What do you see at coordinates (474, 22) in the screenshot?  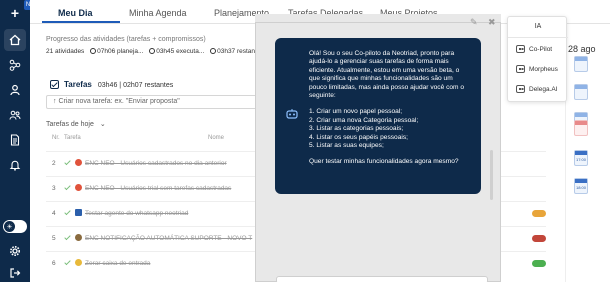 I see `eraser-icon: ✎` at bounding box center [474, 22].